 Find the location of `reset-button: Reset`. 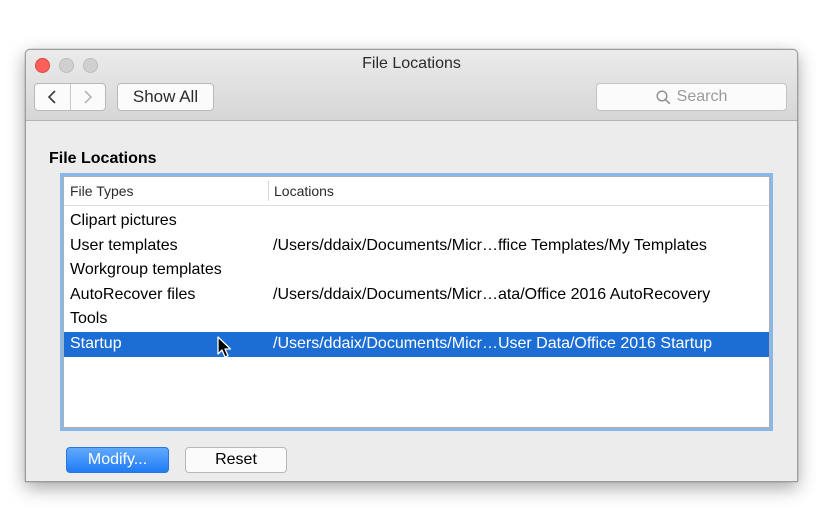

reset-button: Reset is located at coordinates (236, 460).